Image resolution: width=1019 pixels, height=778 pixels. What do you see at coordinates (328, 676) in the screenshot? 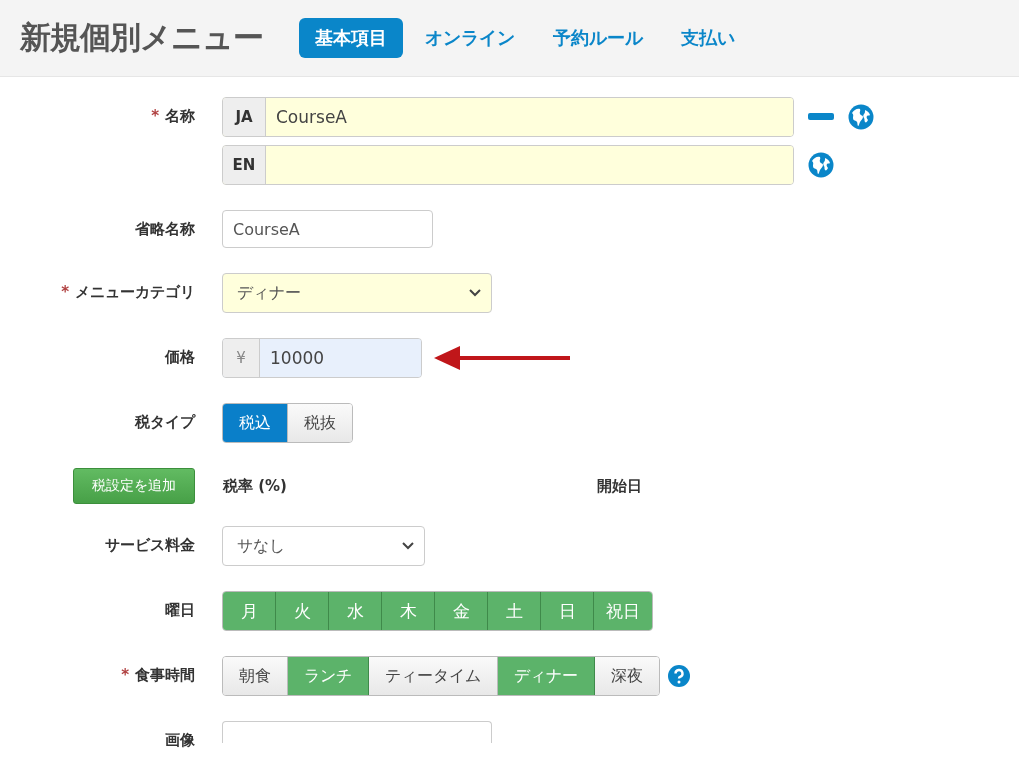
I see `option-button: ランチ` at bounding box center [328, 676].